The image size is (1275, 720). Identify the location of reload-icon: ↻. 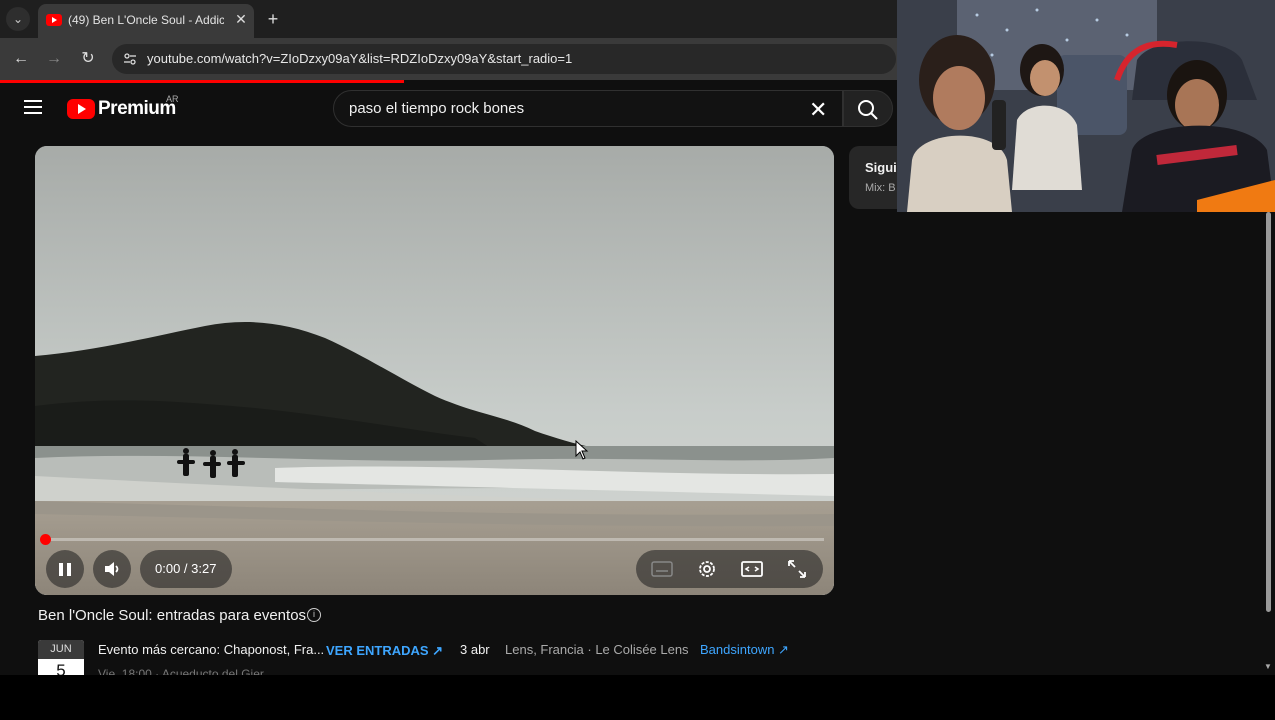
(88, 59).